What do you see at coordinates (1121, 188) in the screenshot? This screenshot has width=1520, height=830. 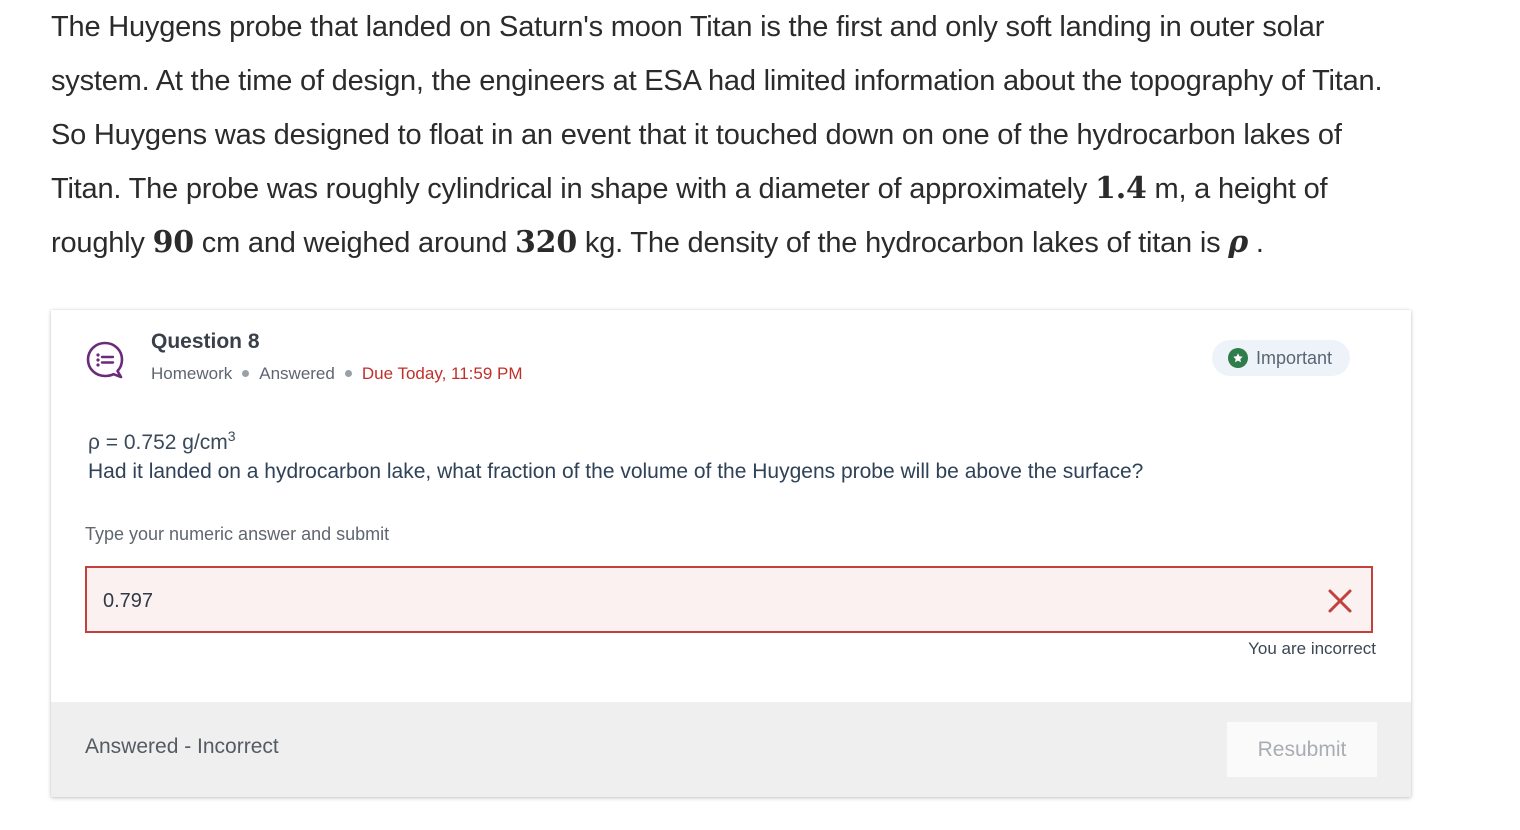 I see `diameter-value: 1.4` at bounding box center [1121, 188].